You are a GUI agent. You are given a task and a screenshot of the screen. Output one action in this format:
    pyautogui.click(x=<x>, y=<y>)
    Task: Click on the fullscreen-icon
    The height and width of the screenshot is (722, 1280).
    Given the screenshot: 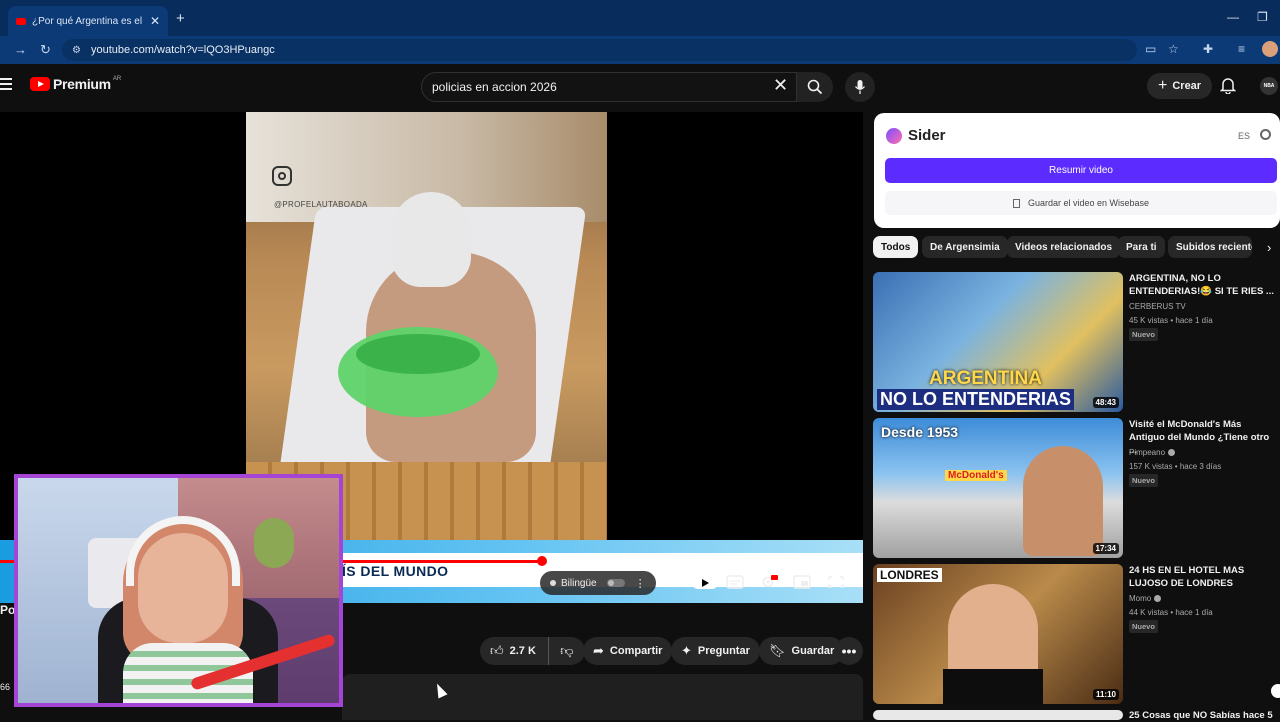 What is the action you would take?
    pyautogui.click(x=836, y=582)
    